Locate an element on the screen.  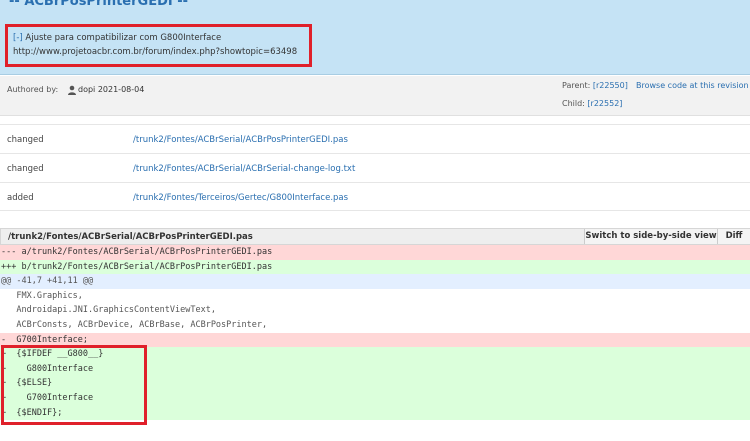
user-icon is located at coordinates (72, 90).